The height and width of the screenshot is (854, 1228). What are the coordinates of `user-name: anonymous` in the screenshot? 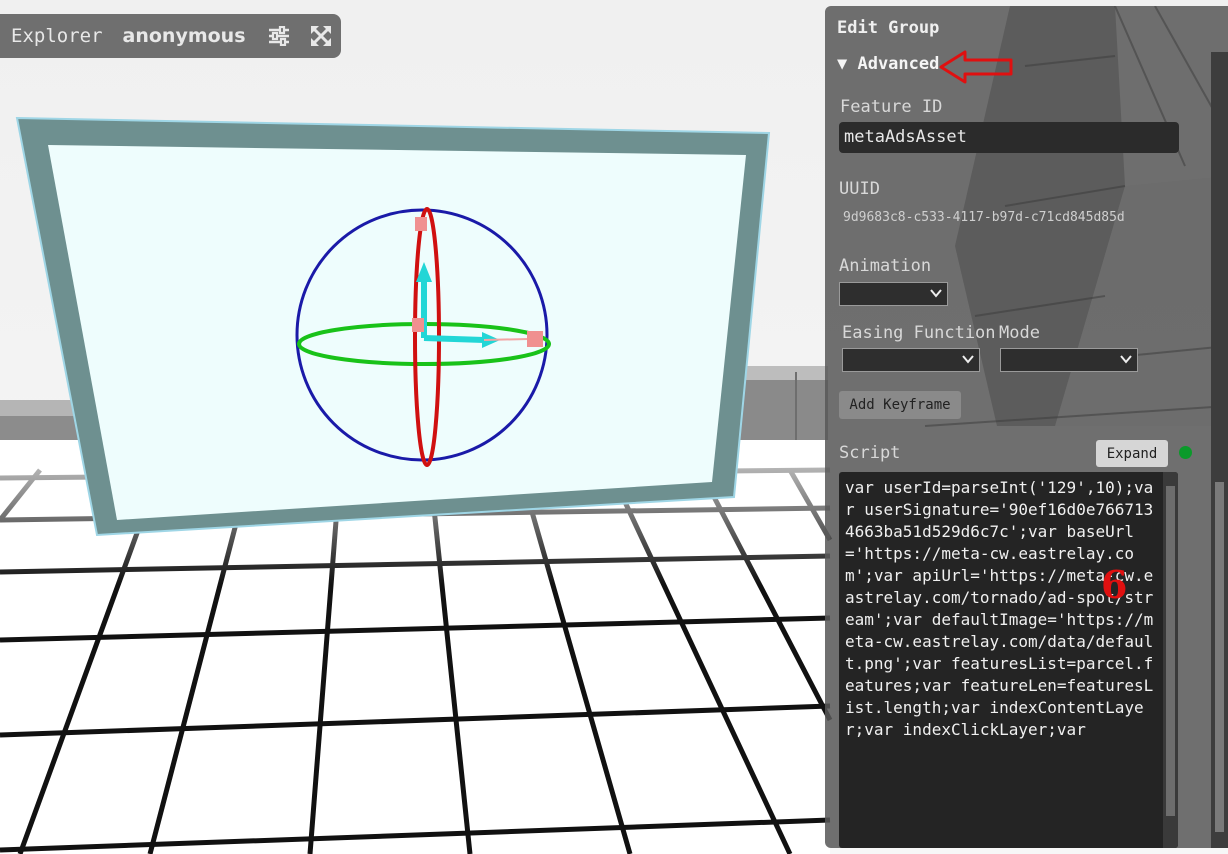 It's located at (184, 36).